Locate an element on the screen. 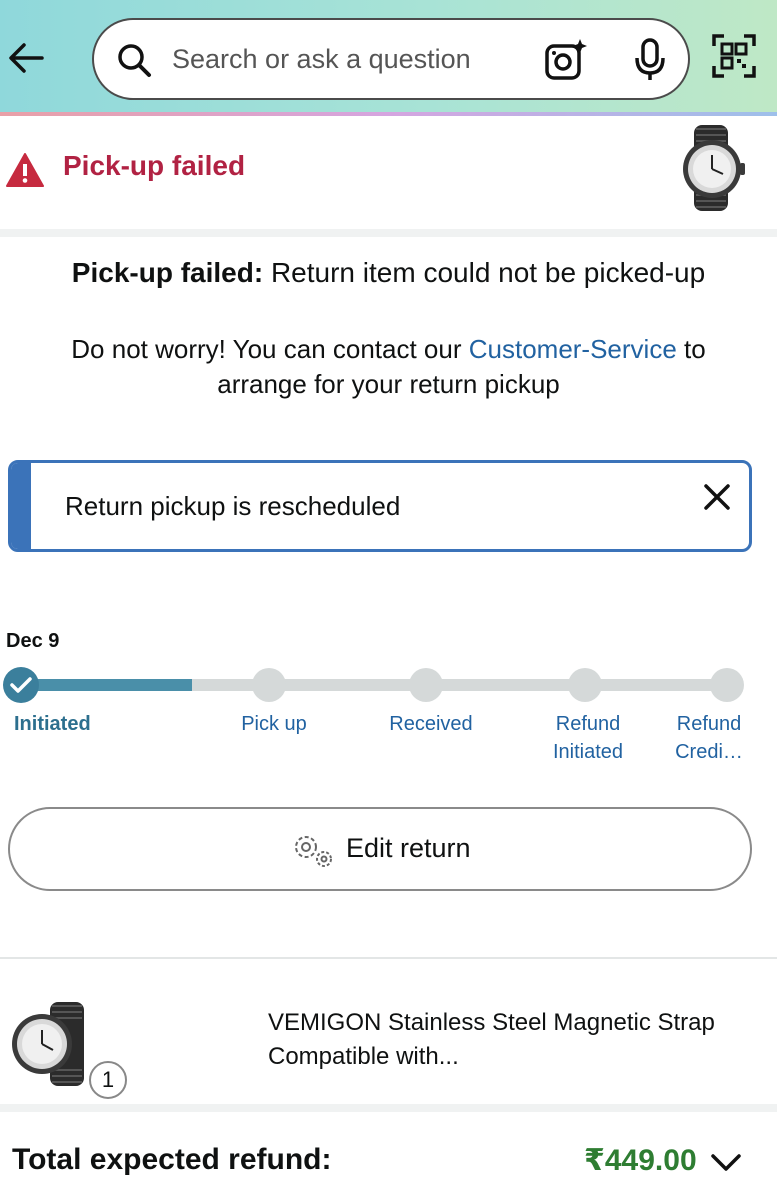 The height and width of the screenshot is (1200, 777). customer-service-link: Customer-Service is located at coordinates (573, 349).